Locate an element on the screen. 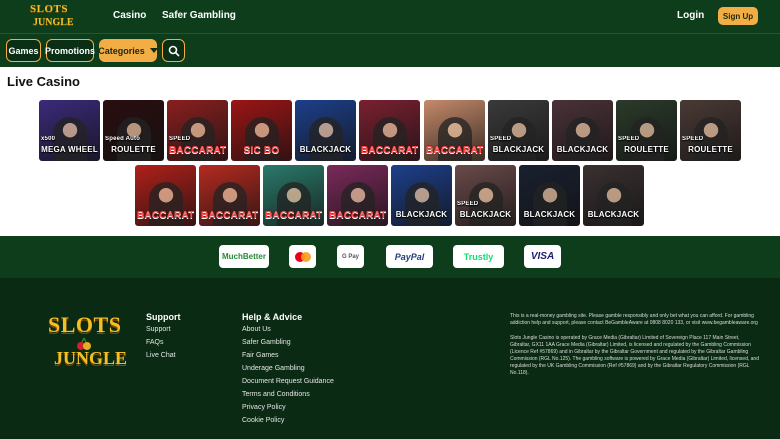 This screenshot has width=780, height=439. footer-link-support: Support is located at coordinates (158, 329).